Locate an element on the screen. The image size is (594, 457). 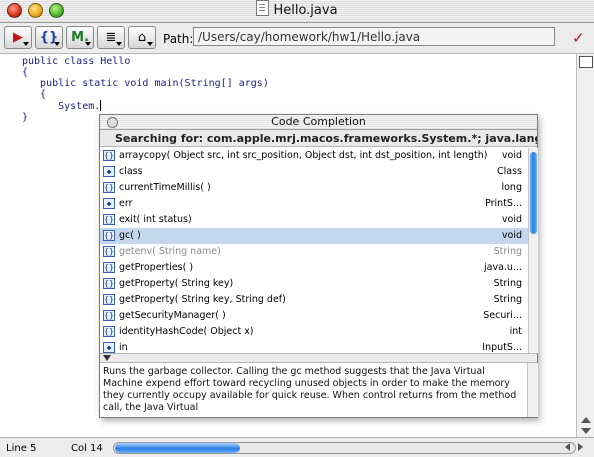
braces-menu-button: {} is located at coordinates (49, 37).